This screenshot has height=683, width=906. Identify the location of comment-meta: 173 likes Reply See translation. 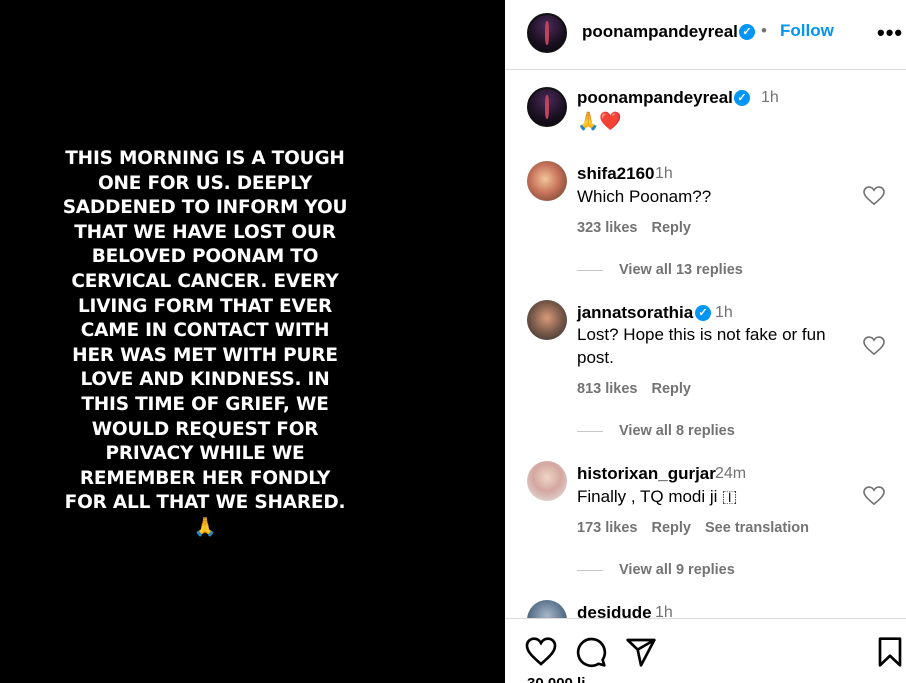
(700, 528).